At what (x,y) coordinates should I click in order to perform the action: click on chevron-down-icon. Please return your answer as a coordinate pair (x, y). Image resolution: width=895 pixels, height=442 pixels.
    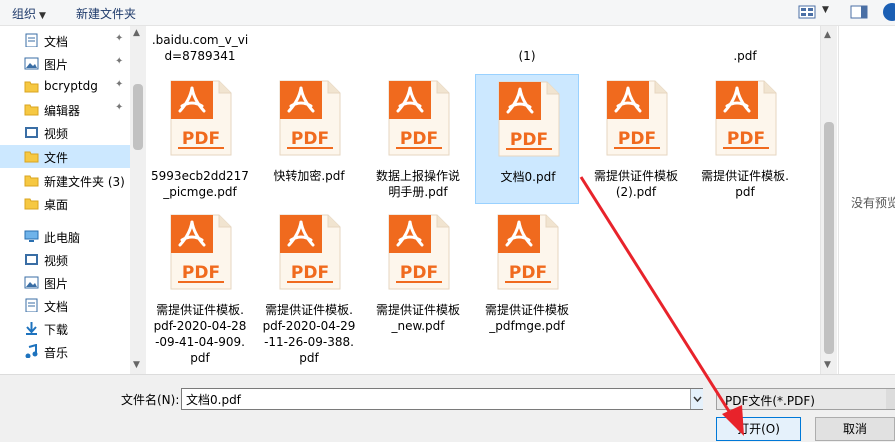
    Looking at the image, I should click on (697, 399).